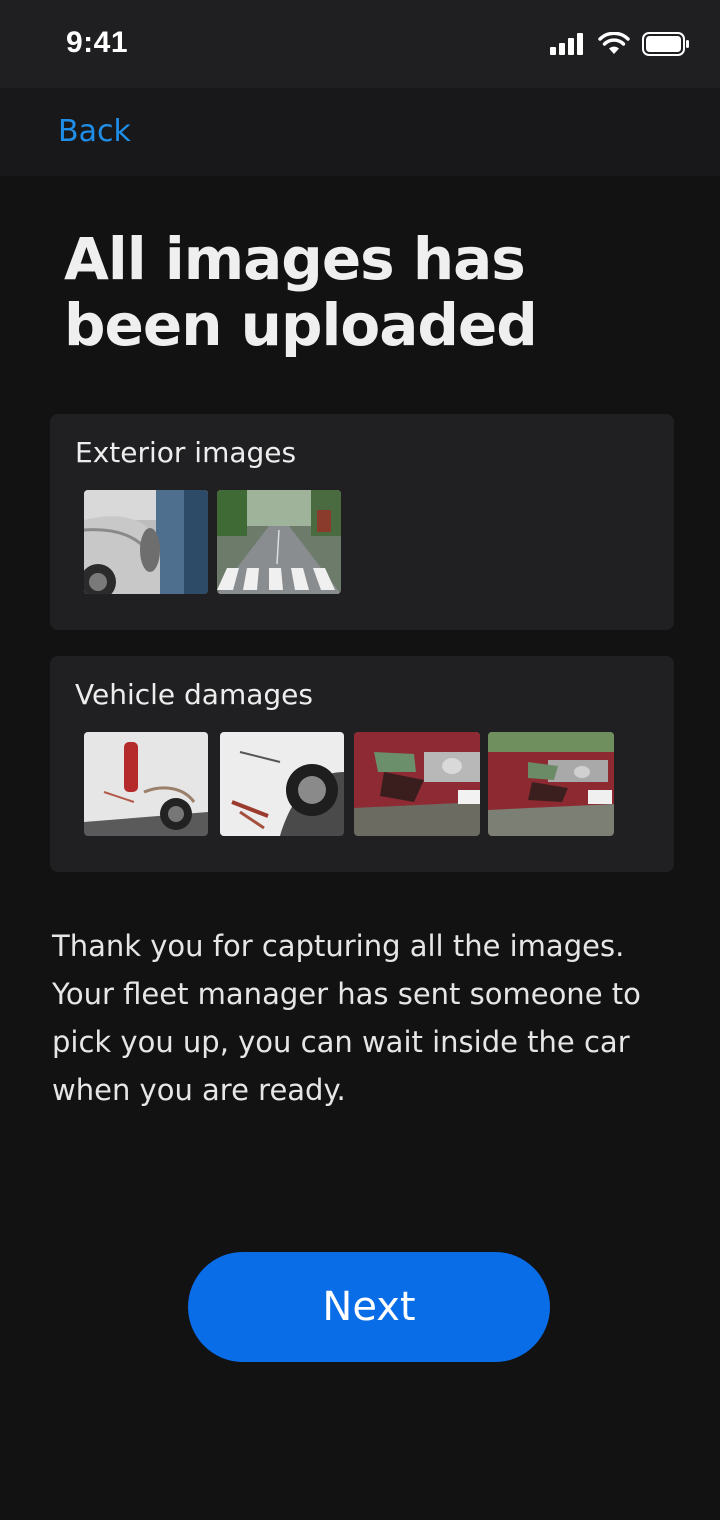 This screenshot has height=1520, width=720. I want to click on vehicle-damages-card: Vehicle damages, so click(362, 764).